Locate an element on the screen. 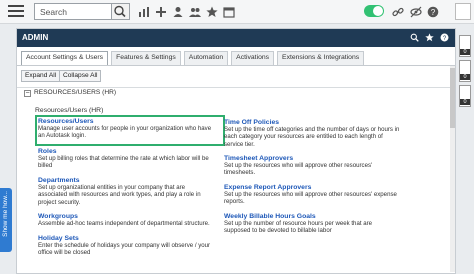 The width and height of the screenshot is (474, 274). section-title: RESOURCES/USERS (HR) is located at coordinates (75, 92).